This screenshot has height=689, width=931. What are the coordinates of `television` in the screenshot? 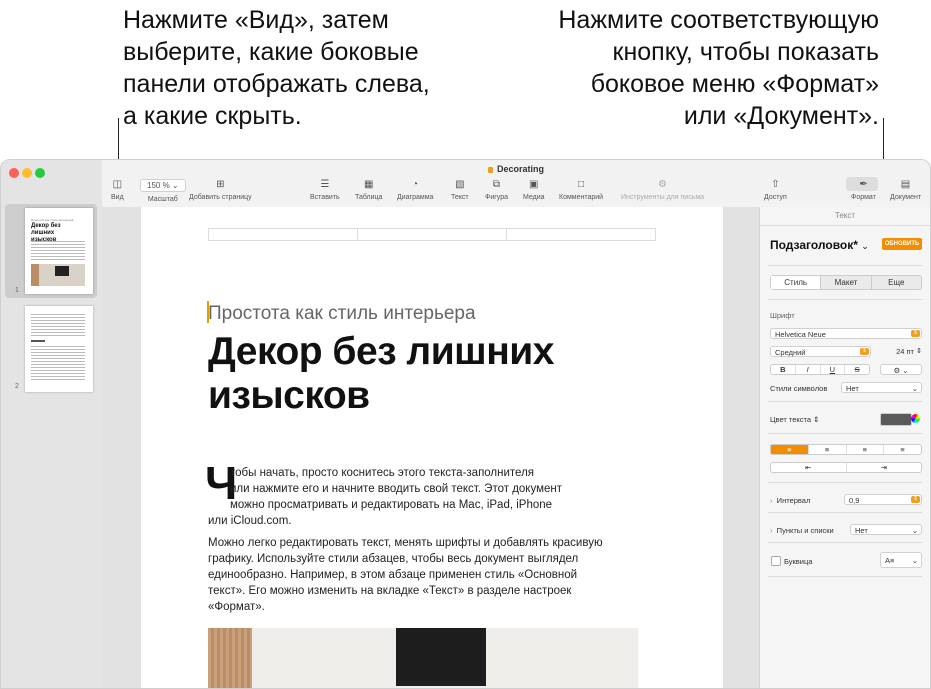 It's located at (441, 657).